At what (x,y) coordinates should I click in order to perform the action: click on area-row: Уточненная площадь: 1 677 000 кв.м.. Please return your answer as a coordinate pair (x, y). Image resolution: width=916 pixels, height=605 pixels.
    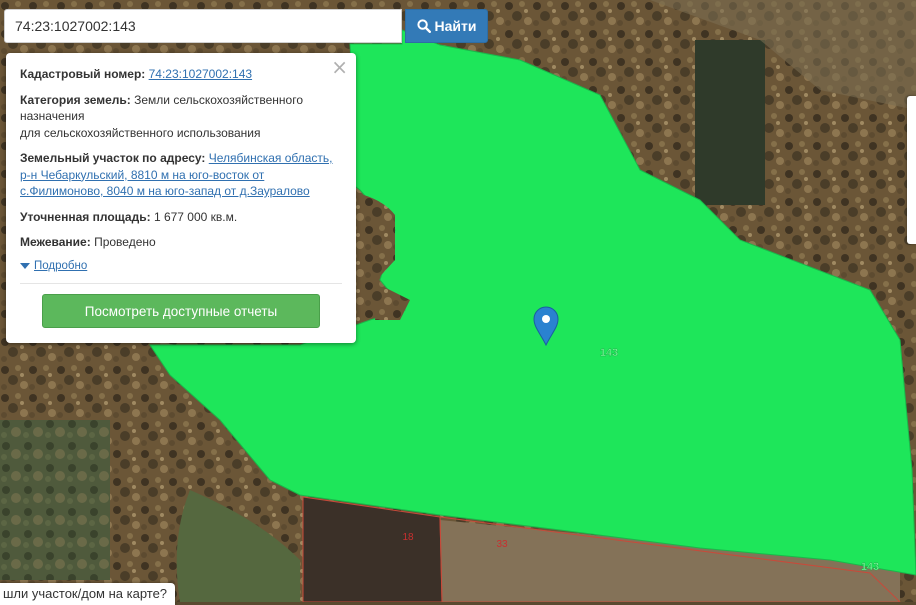
    Looking at the image, I should click on (181, 217).